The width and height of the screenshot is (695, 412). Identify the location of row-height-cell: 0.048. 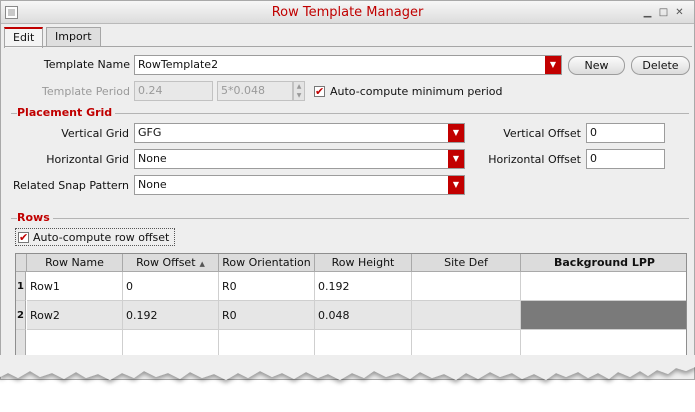
(363, 315).